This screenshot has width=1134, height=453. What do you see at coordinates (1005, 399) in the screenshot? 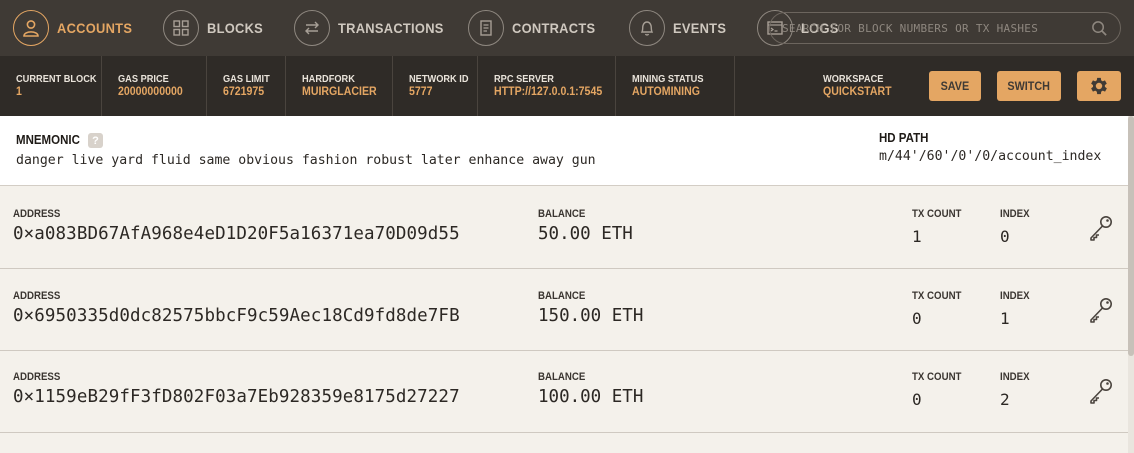
I see `account-index: 2` at bounding box center [1005, 399].